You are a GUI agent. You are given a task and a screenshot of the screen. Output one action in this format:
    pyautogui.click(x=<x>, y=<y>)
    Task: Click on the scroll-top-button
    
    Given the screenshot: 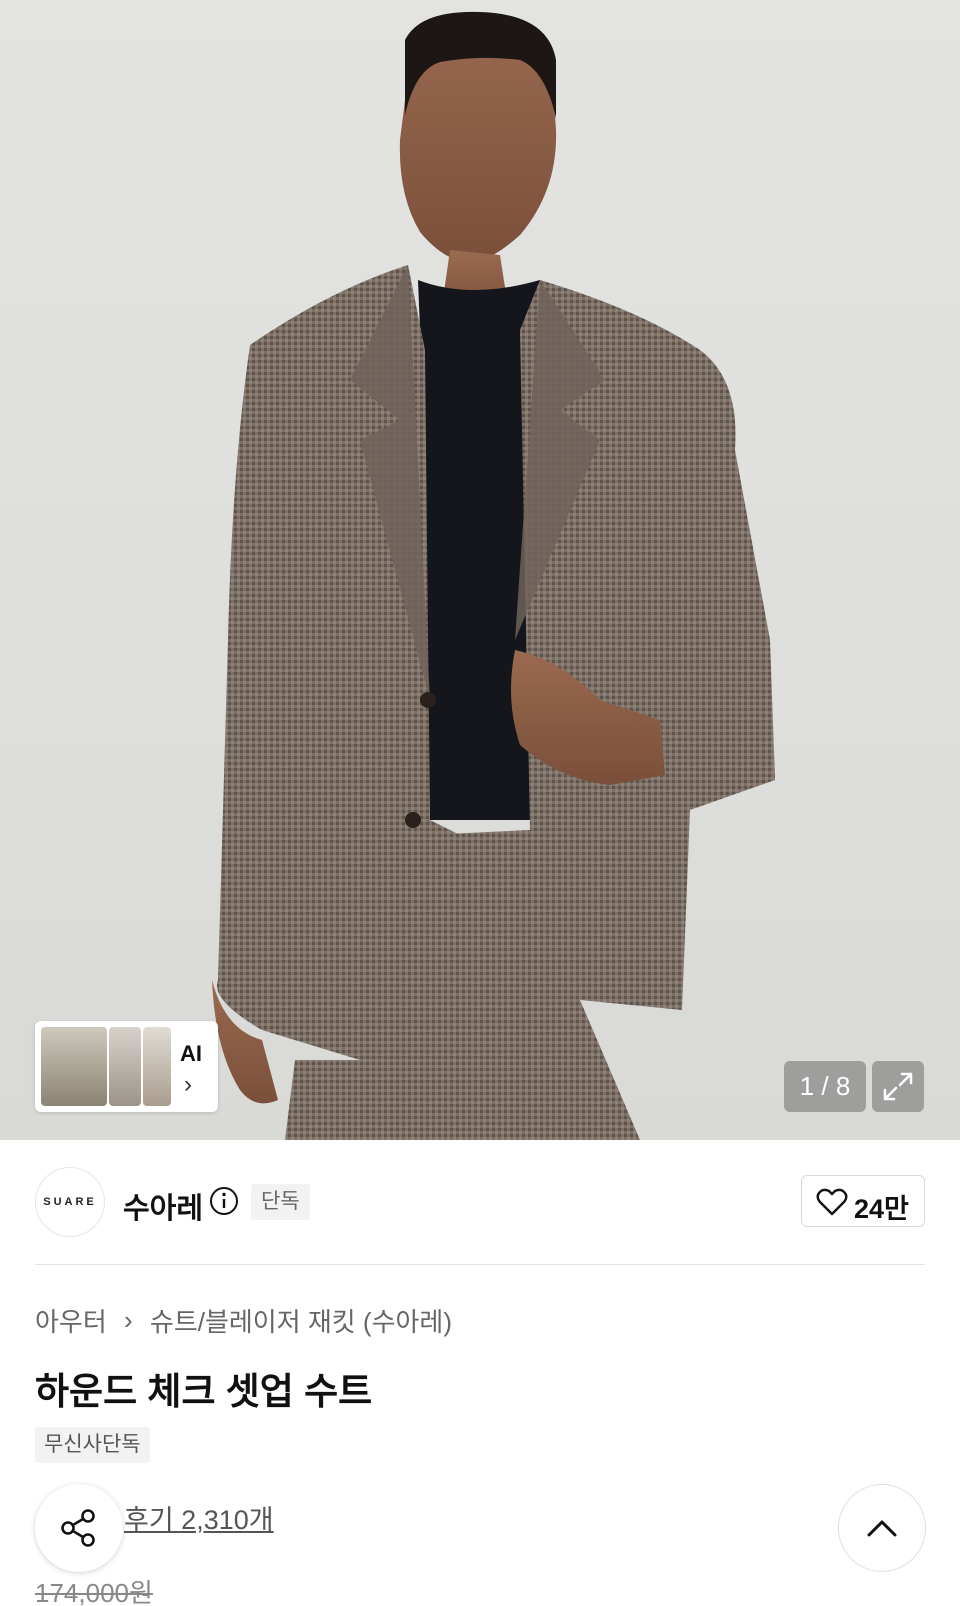 What is the action you would take?
    pyautogui.click(x=882, y=1528)
    